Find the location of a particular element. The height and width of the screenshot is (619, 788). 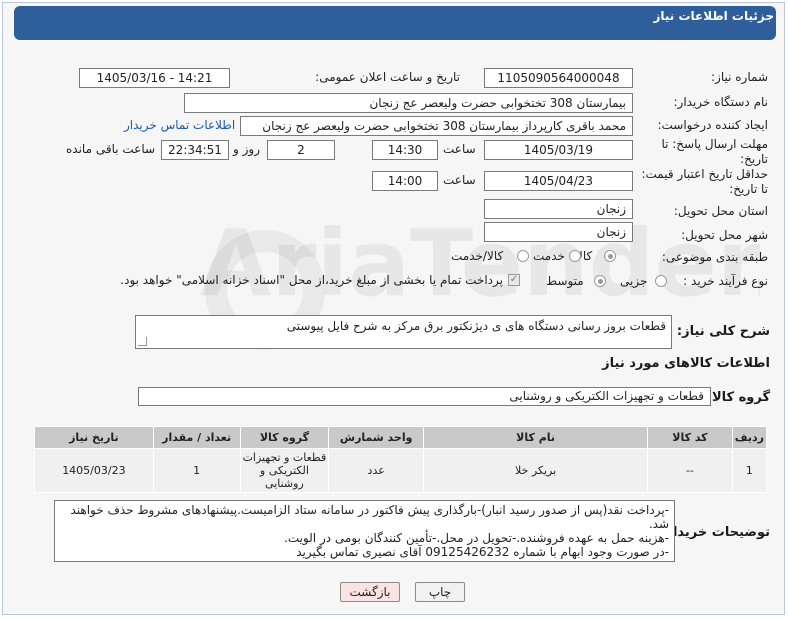

province-label: استان محل تحویل: is located at coordinates (720, 211).